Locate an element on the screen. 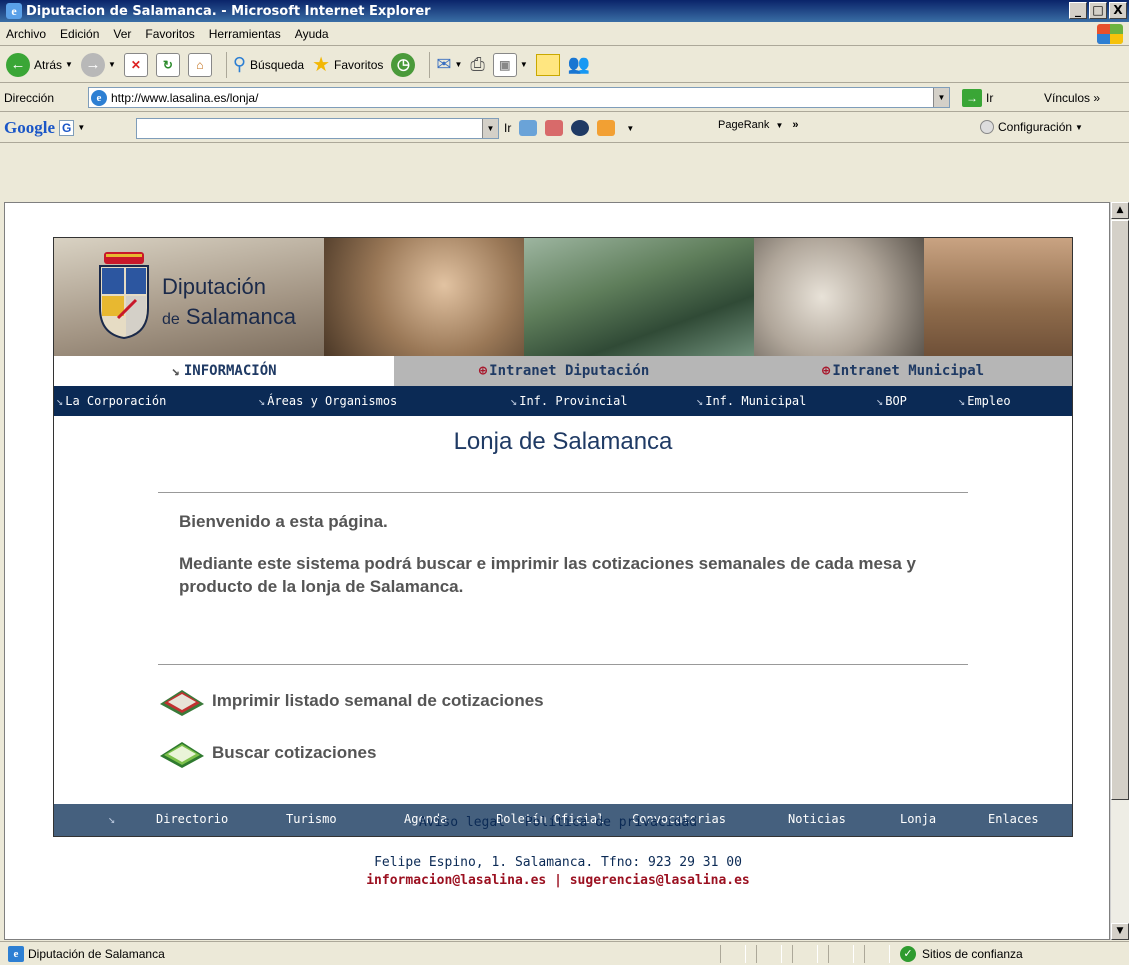  nav-item-inf-provincial: ↘ Inf. Provincial is located at coordinates (569, 401).